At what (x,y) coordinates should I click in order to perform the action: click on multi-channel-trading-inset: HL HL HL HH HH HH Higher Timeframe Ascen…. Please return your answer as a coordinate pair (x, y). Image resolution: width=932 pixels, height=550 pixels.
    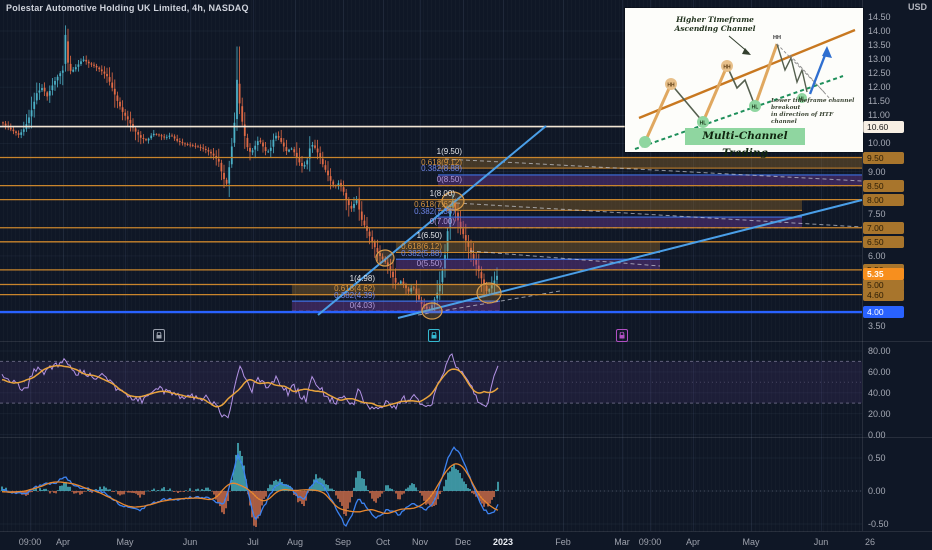
    Looking at the image, I should click on (744, 83).